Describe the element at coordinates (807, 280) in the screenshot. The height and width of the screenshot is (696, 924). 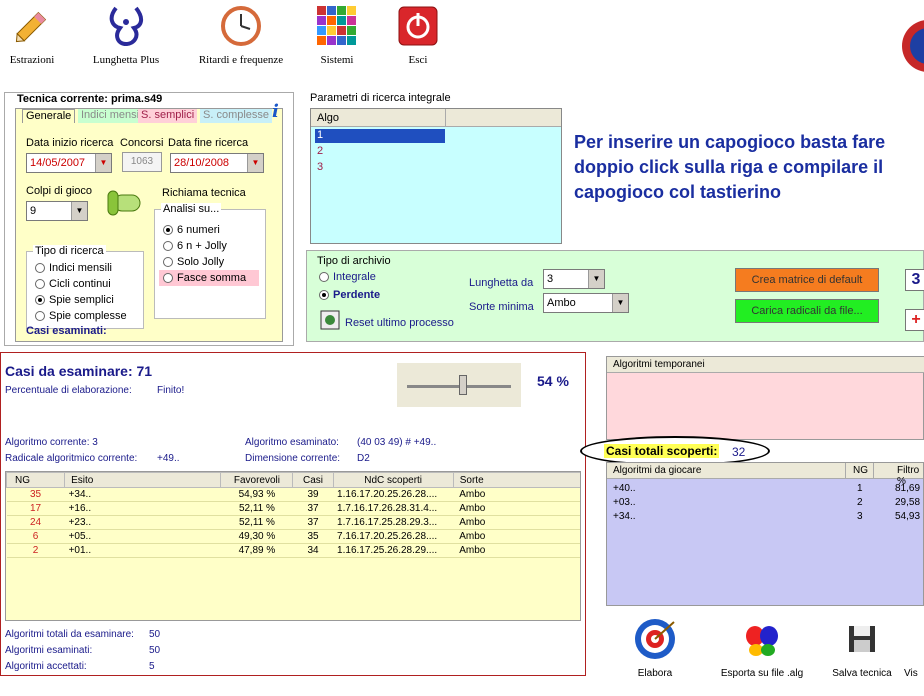
I see `crea-matrice-button: Crea matrice di default` at that location.